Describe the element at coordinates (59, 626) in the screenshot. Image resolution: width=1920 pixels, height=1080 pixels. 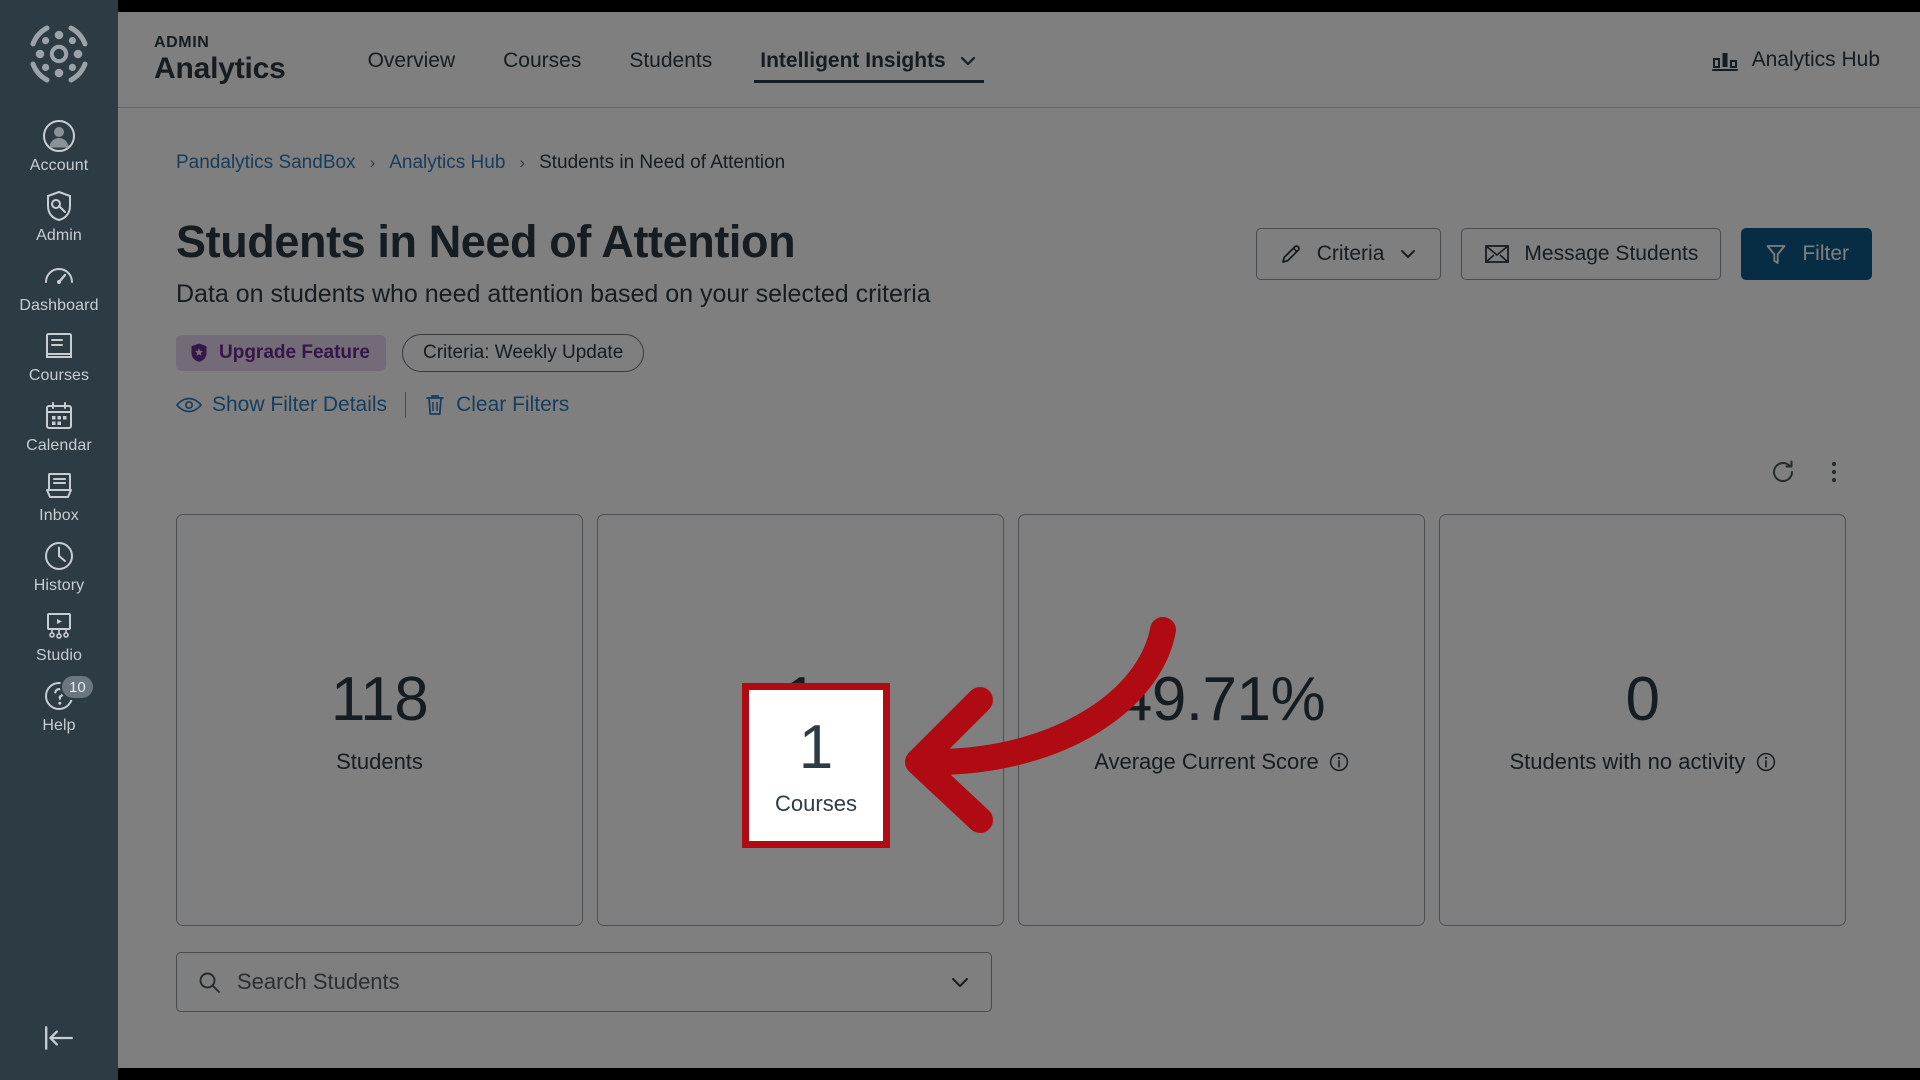
I see `studio-screen-icon` at that location.